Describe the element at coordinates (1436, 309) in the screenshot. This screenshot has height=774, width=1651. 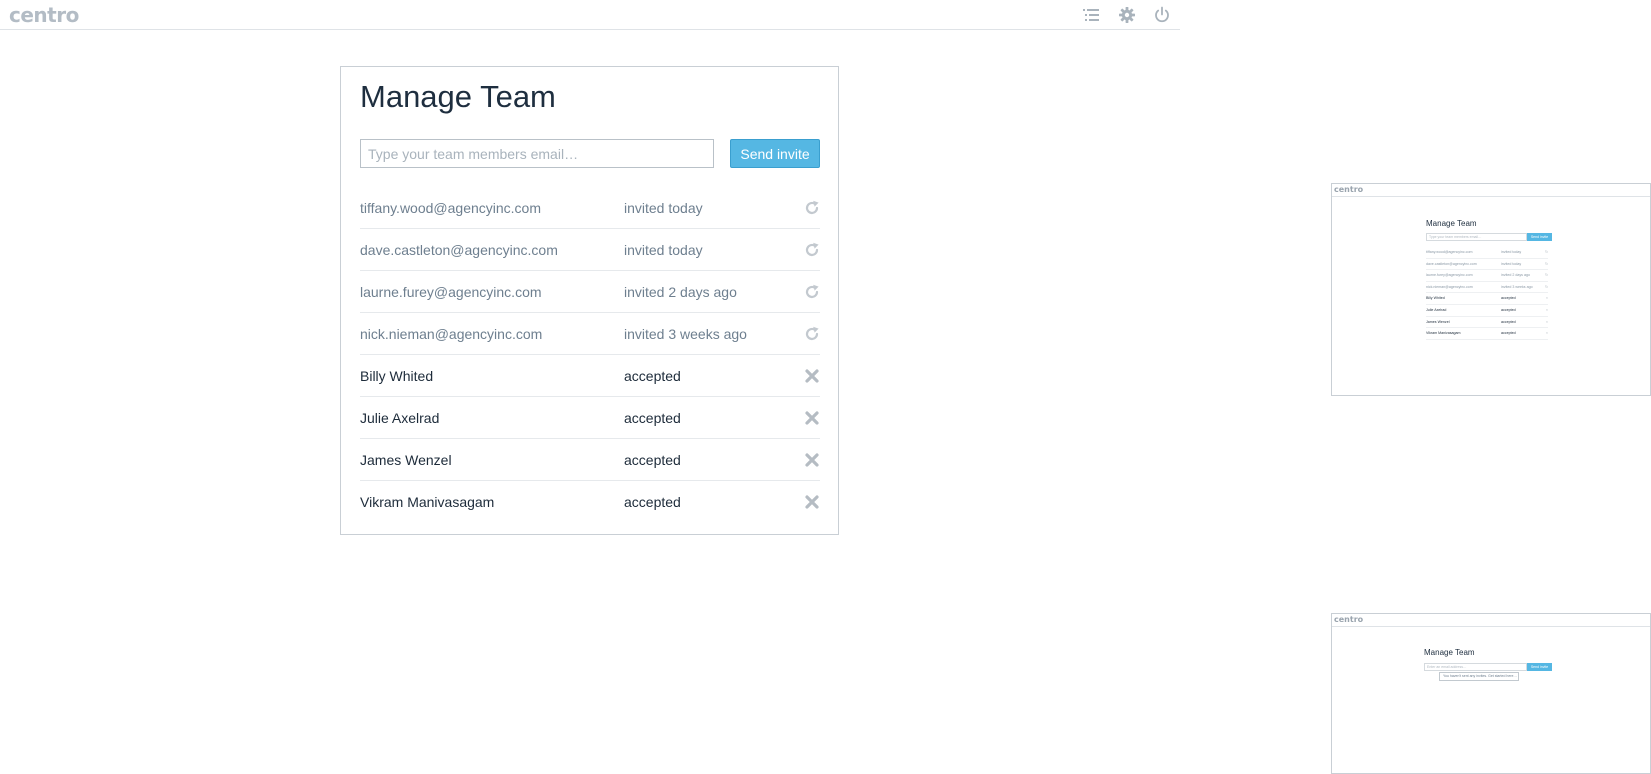
I see `thumbnail-row-name: Julie Axelrad` at that location.